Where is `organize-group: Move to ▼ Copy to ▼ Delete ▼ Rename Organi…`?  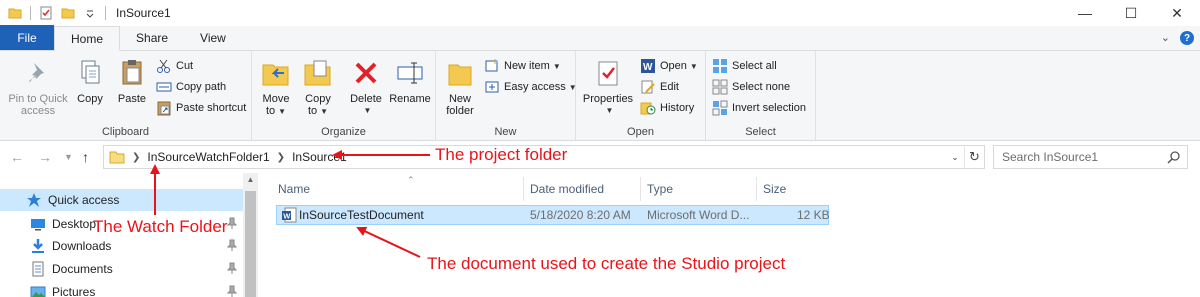
organize-group: Move to ▼ Copy to ▼ Delete ▼ Rename Organi… is located at coordinates (344, 96).